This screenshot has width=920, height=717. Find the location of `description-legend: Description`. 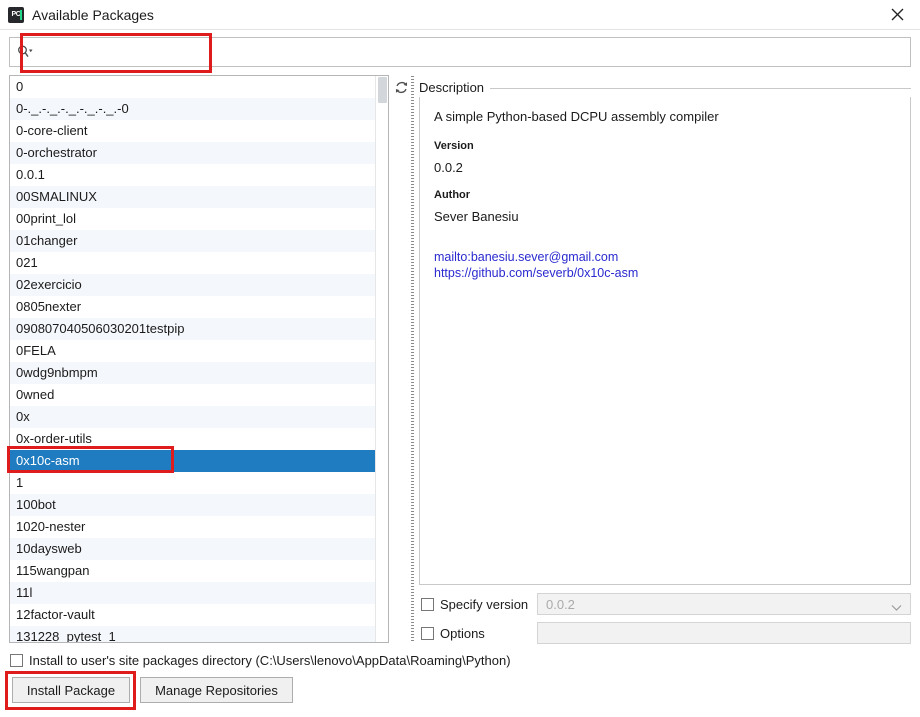

description-legend: Description is located at coordinates (455, 88).